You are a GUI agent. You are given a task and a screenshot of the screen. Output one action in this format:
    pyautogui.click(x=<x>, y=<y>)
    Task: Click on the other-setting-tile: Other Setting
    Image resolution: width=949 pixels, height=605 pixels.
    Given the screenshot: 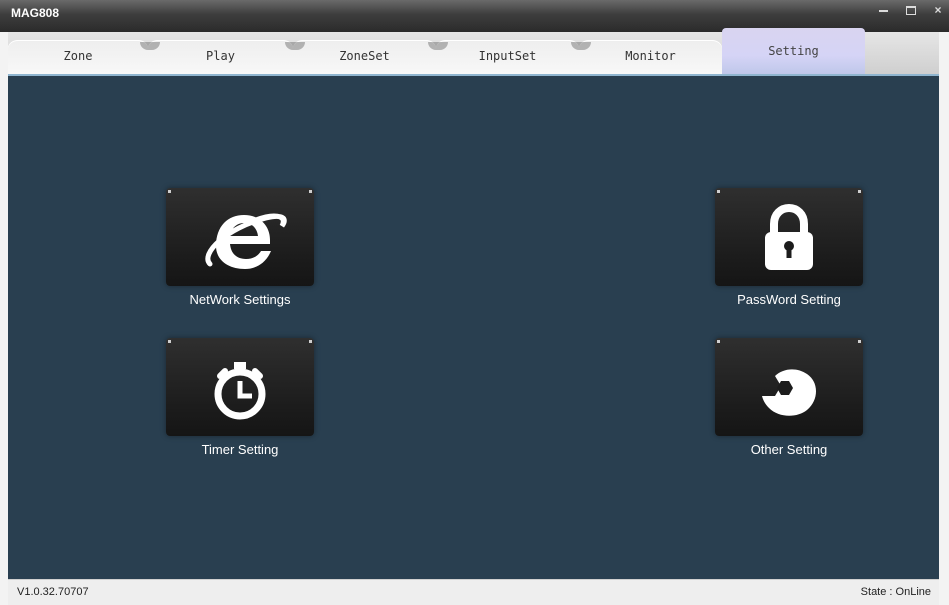 What is the action you would take?
    pyautogui.click(x=789, y=398)
    